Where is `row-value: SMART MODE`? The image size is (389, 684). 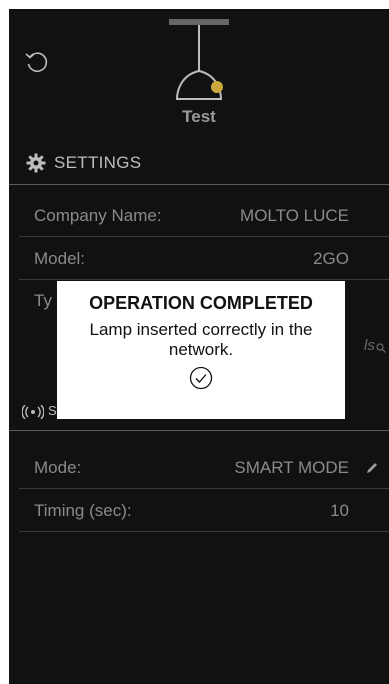
row-value: SMART MODE is located at coordinates (291, 467).